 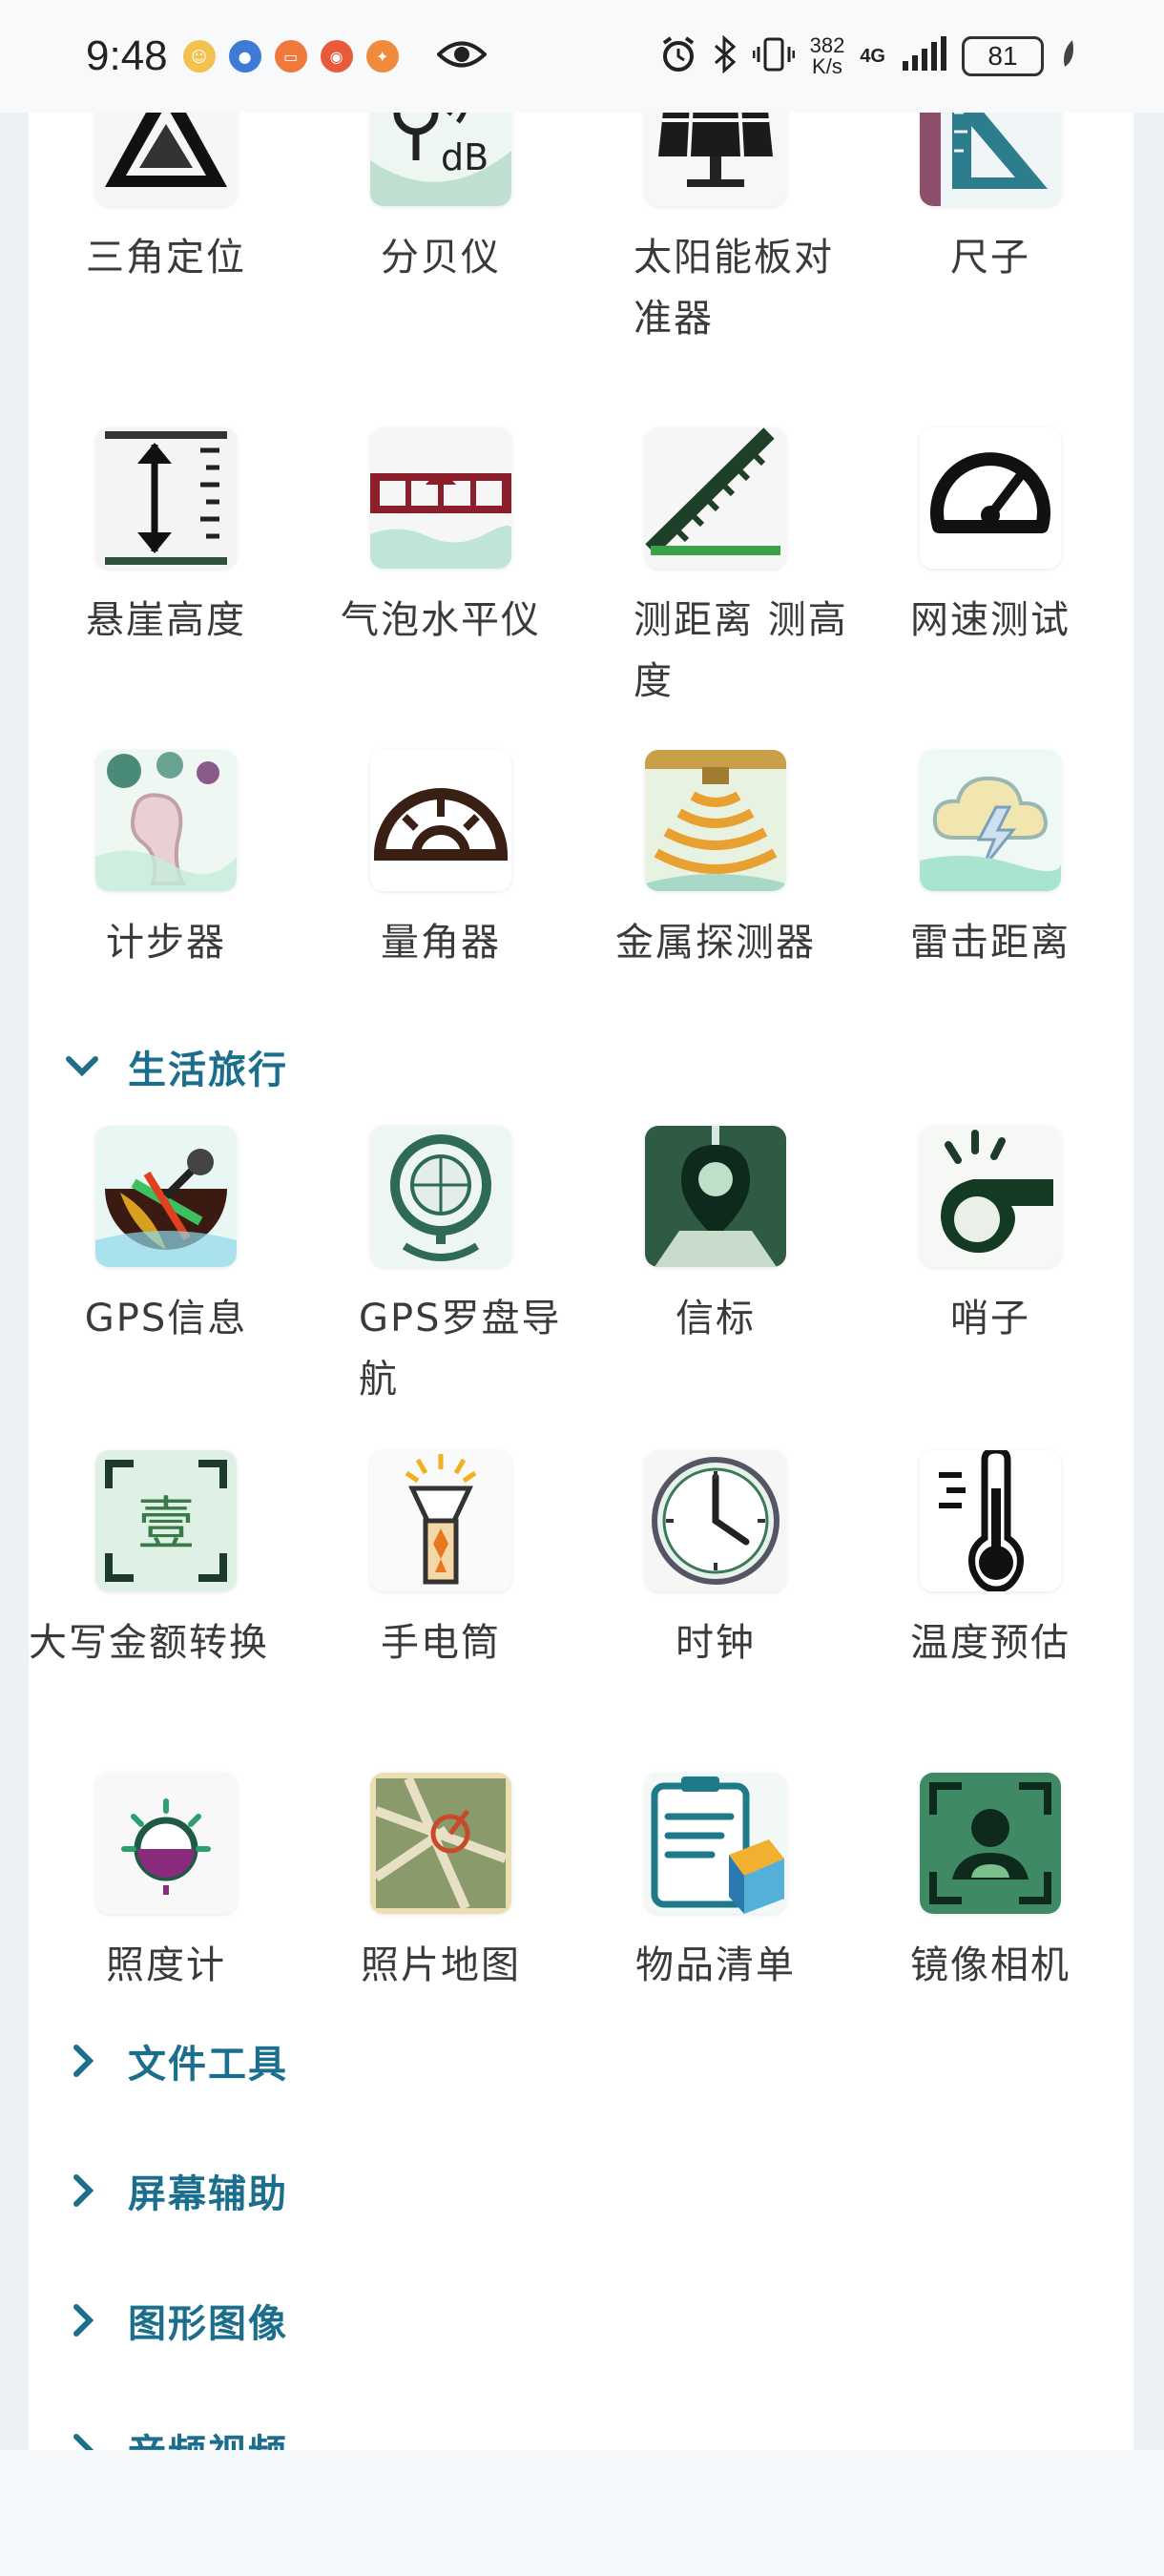 What do you see at coordinates (678, 56) in the screenshot?
I see `alarm-icon` at bounding box center [678, 56].